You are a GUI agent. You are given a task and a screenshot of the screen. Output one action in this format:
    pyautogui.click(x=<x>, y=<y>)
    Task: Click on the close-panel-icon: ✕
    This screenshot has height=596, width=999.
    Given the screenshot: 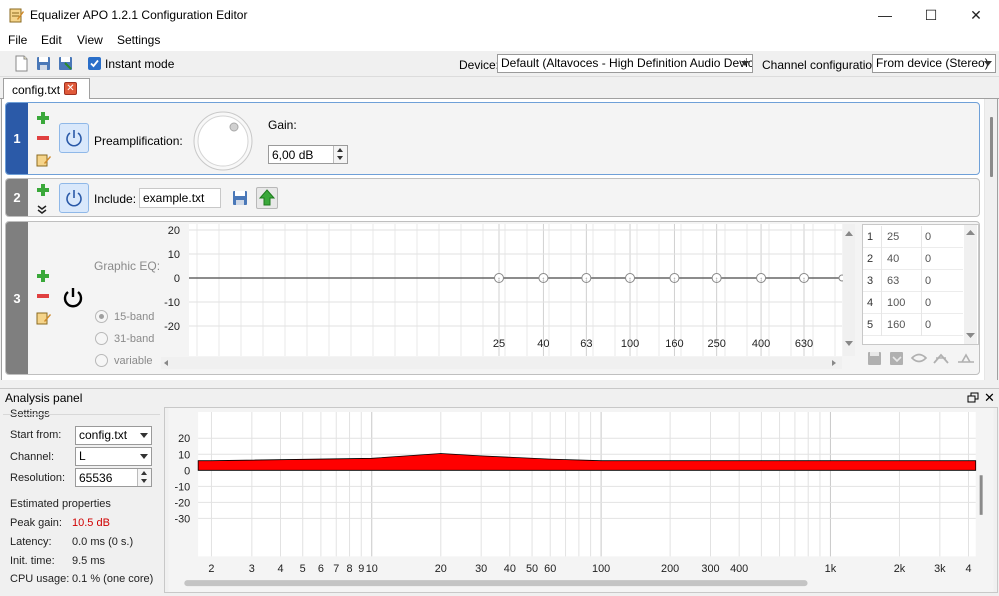 What is the action you would take?
    pyautogui.click(x=989, y=398)
    